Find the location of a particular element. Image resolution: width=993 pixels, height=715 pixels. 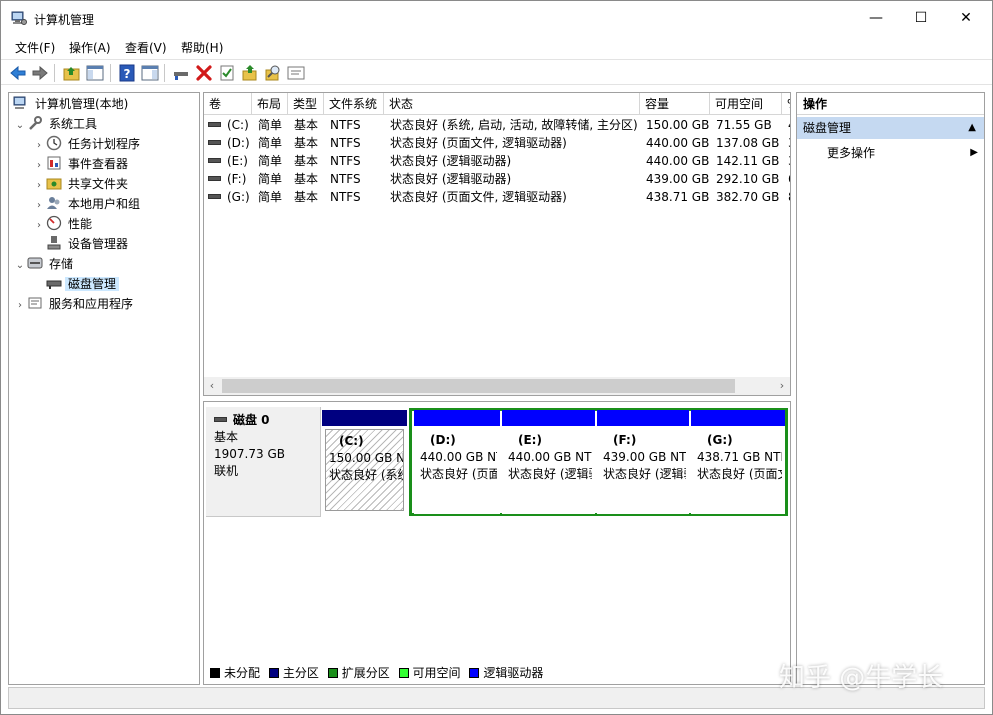

column-header-layout: 布局 is located at coordinates (270, 104).